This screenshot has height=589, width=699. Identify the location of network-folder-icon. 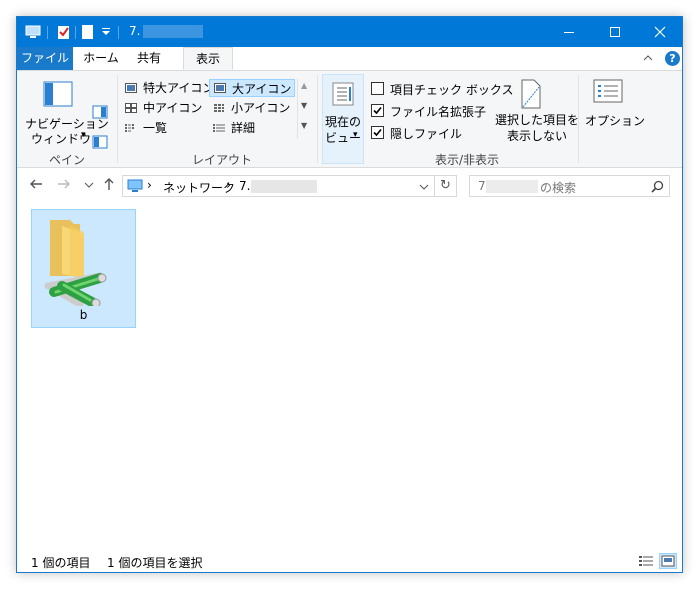
(75, 263).